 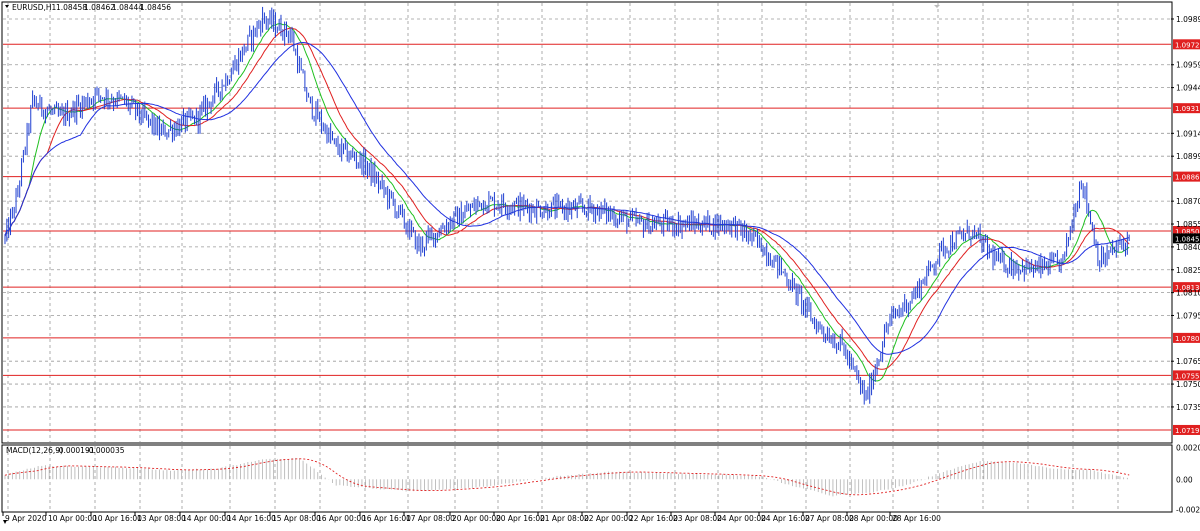 I want to click on macd-name: MACD(12,26,9), so click(x=34, y=450).